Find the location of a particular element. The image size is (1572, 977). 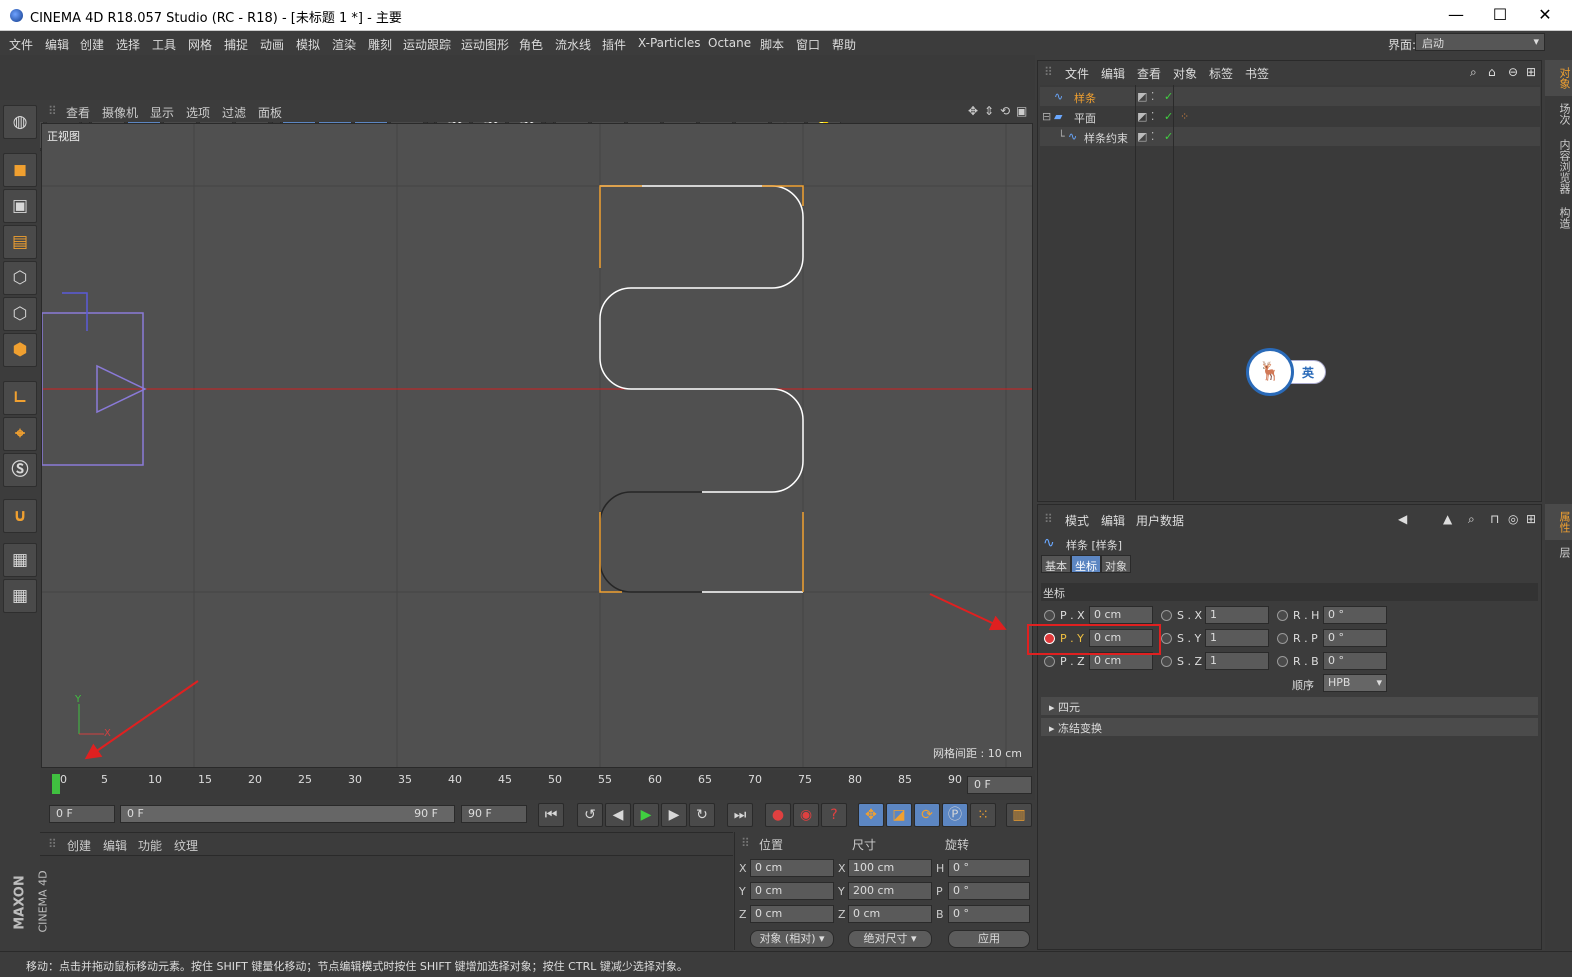

prev-key-button: ↺ is located at coordinates (590, 815).